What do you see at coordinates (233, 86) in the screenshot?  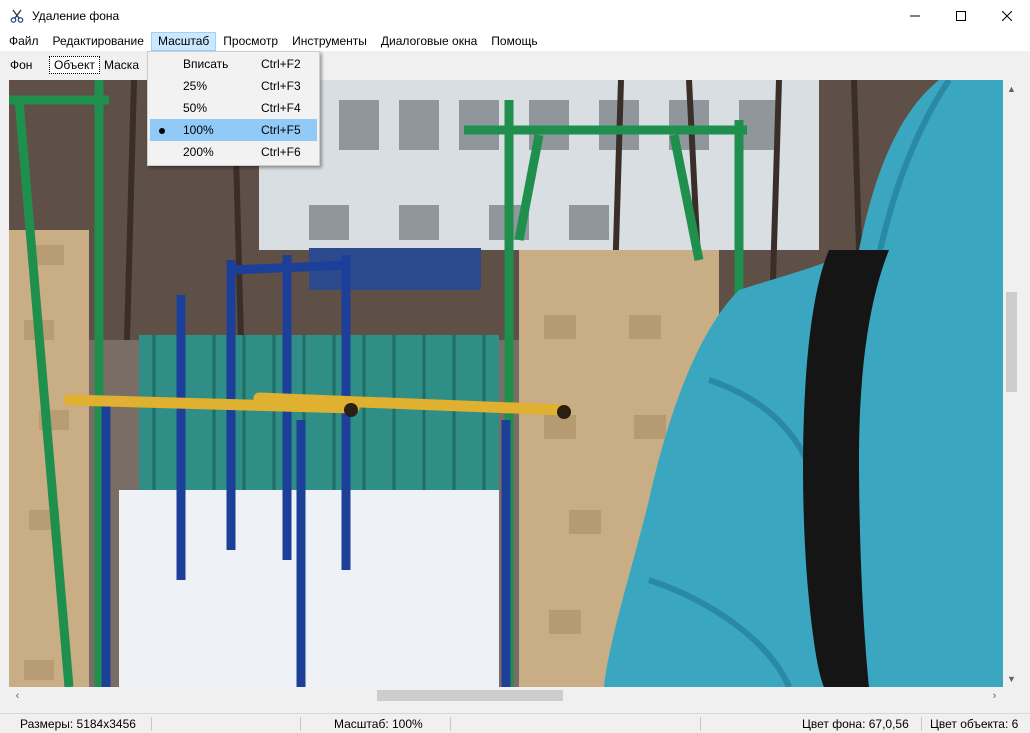 I see `zoom-25-item: 25% Ctrl+F3` at bounding box center [233, 86].